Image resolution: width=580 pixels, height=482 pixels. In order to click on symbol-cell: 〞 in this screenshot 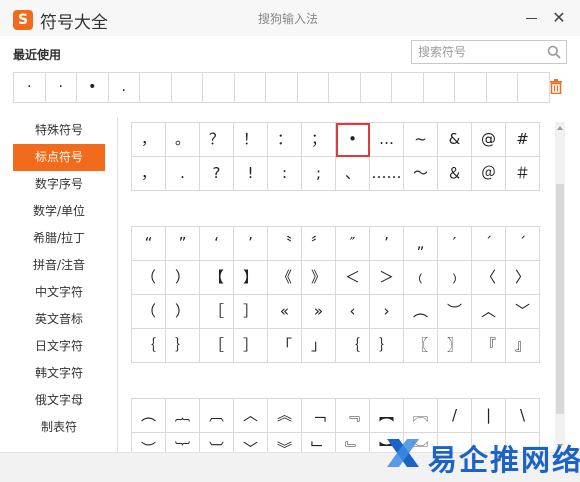, I will do `click(319, 244)`.